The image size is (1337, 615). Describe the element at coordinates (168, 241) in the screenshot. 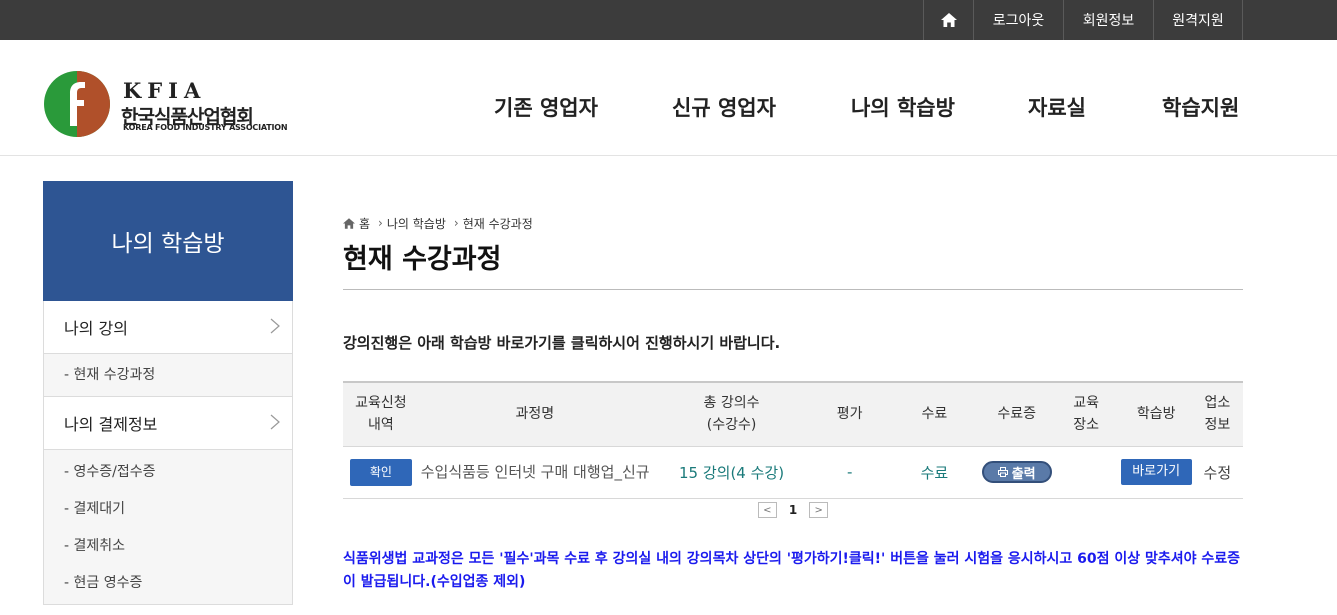

I see `sidebar-title: 나의 학습방` at that location.